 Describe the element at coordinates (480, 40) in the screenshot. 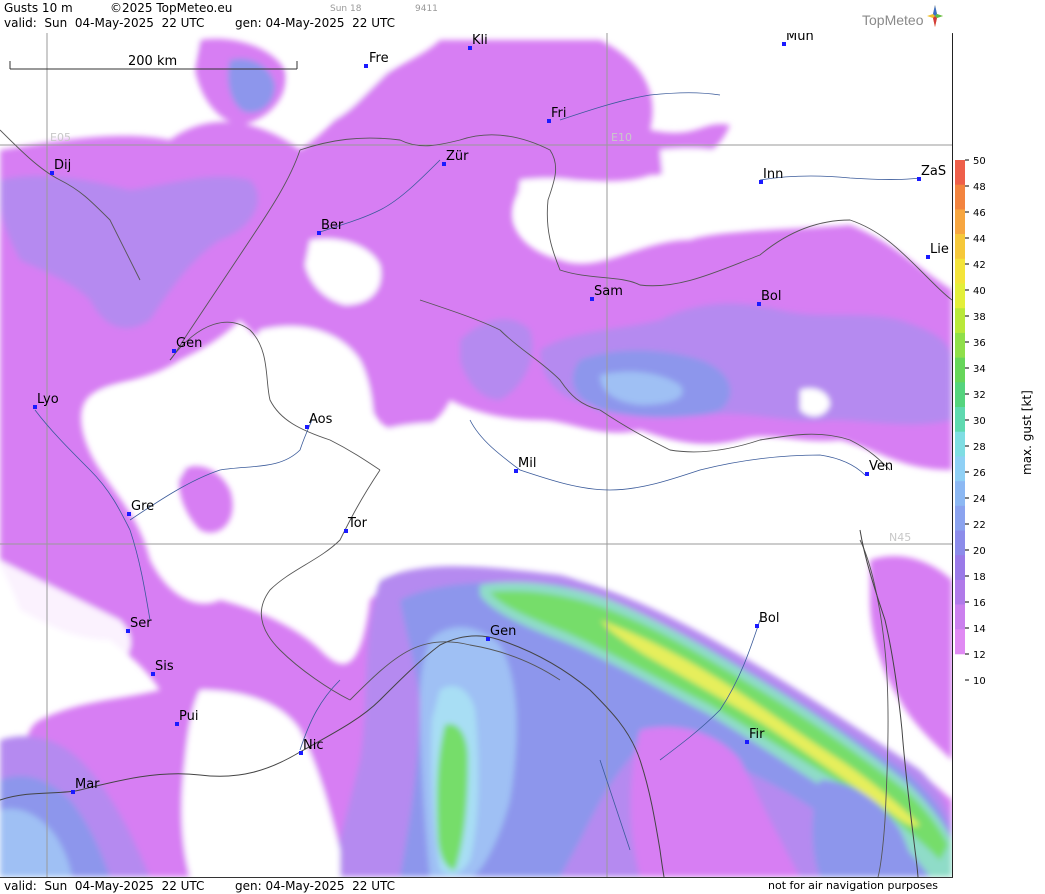

I see `svg-text: Kli` at that location.